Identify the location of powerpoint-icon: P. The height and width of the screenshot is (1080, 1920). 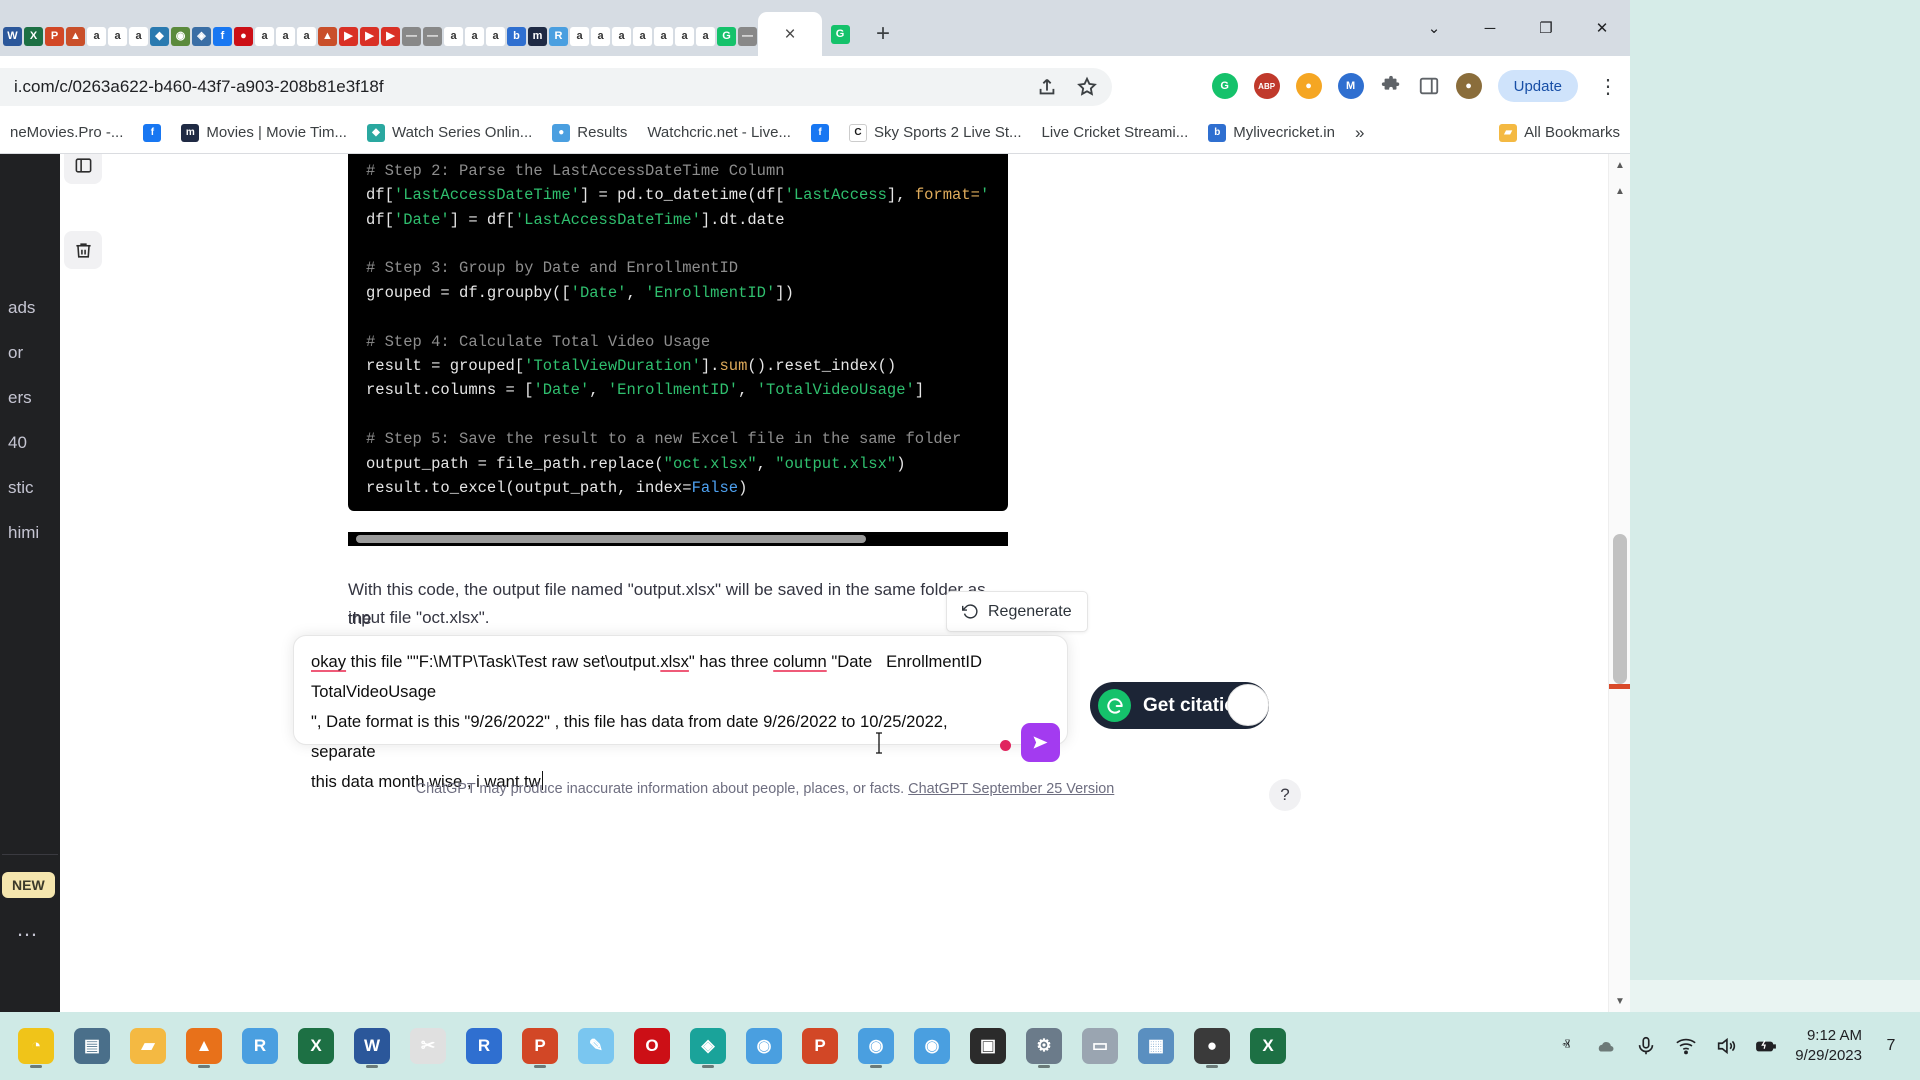
(540, 1046).